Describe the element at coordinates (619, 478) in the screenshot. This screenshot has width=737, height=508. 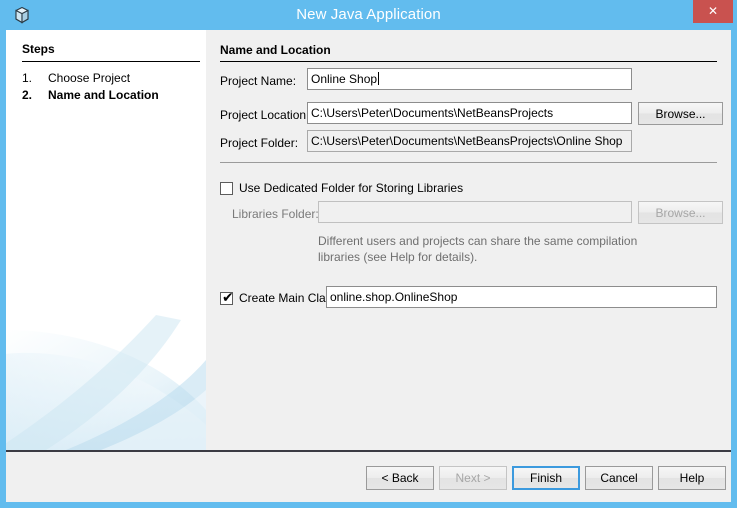
I see `cancel-button: Cancel` at that location.